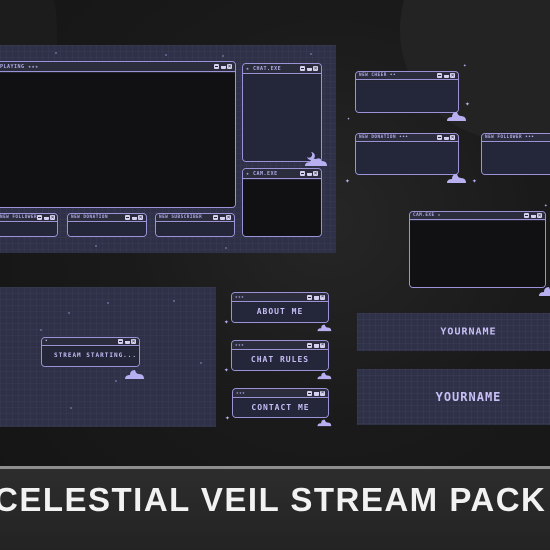 This screenshot has height=550, width=550. I want to click on contact-me-panel: ★★★ CONTACT ME, so click(282, 407).